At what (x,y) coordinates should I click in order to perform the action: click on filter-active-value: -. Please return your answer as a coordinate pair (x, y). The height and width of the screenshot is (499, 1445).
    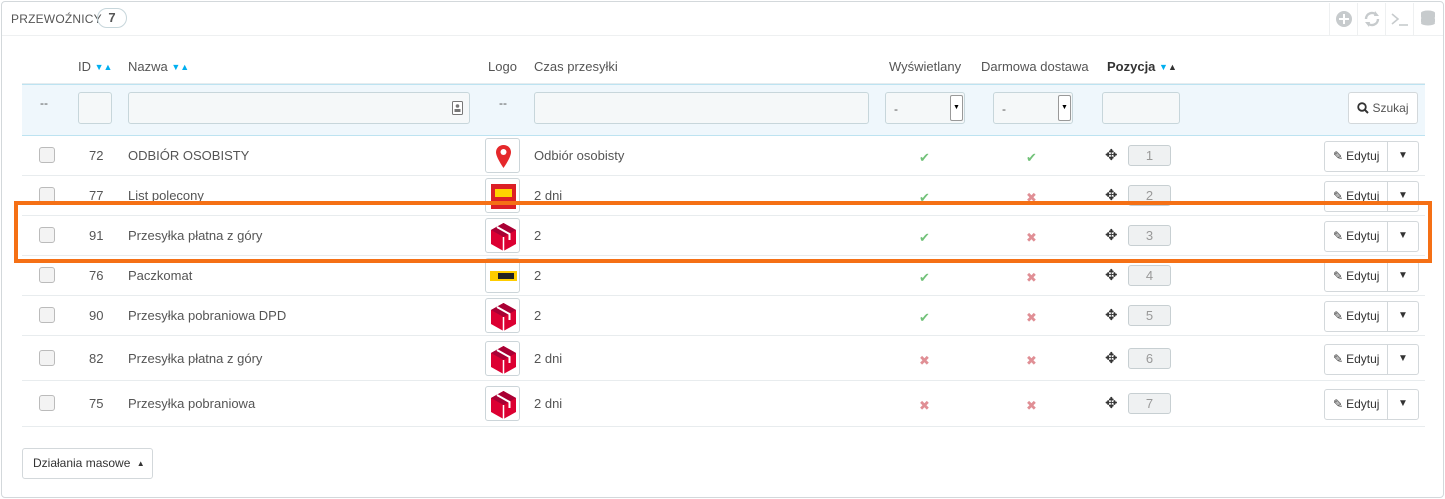
    Looking at the image, I should click on (896, 109).